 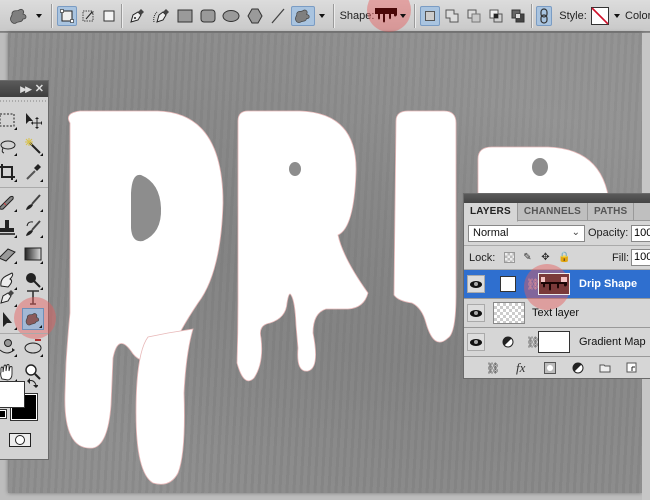 What do you see at coordinates (491, 212) in the screenshot?
I see `tab-layers: LAYERS` at bounding box center [491, 212].